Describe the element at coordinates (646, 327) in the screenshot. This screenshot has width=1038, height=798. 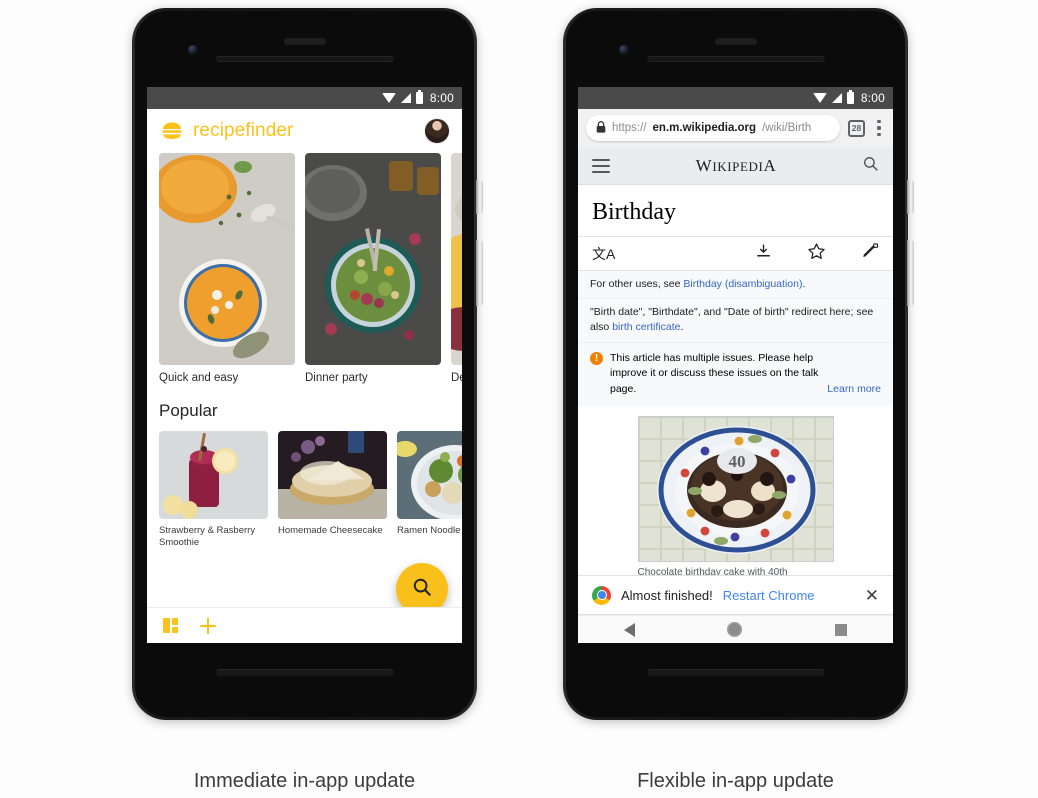
I see `hatnote-link: birth certificate` at that location.